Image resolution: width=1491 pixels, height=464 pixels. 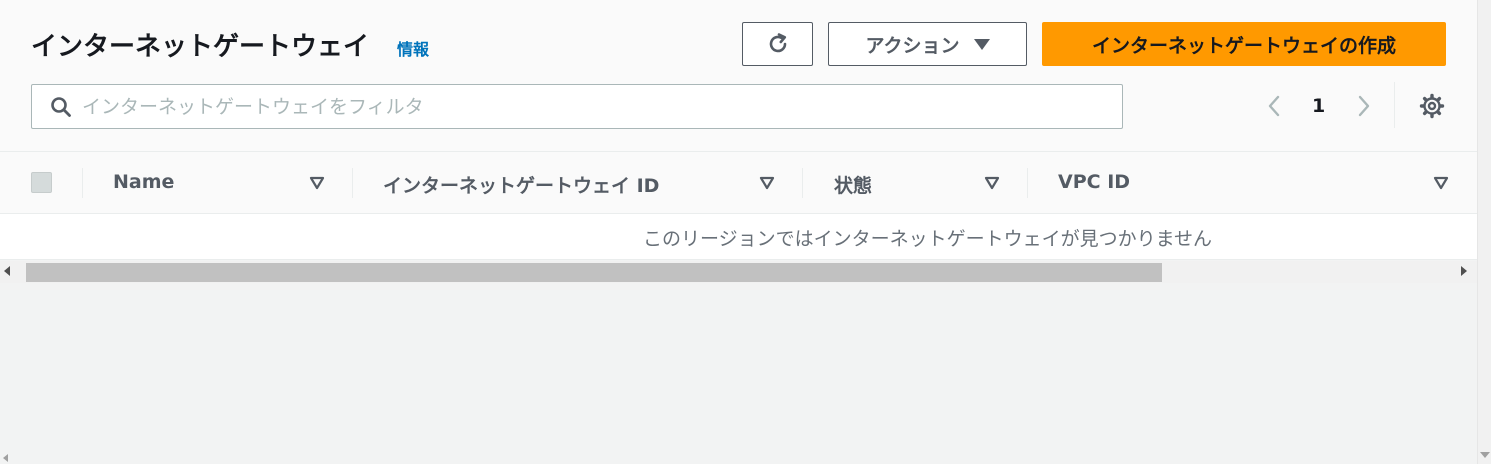 What do you see at coordinates (41, 182) in the screenshot?
I see `select-all-checkbox` at bounding box center [41, 182].